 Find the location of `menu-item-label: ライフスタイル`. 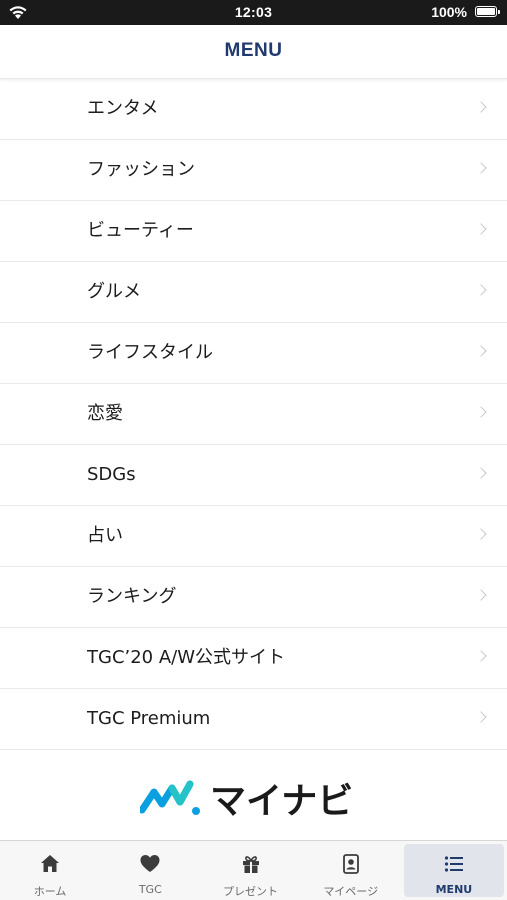

menu-item-label: ライフスタイル is located at coordinates (150, 352).